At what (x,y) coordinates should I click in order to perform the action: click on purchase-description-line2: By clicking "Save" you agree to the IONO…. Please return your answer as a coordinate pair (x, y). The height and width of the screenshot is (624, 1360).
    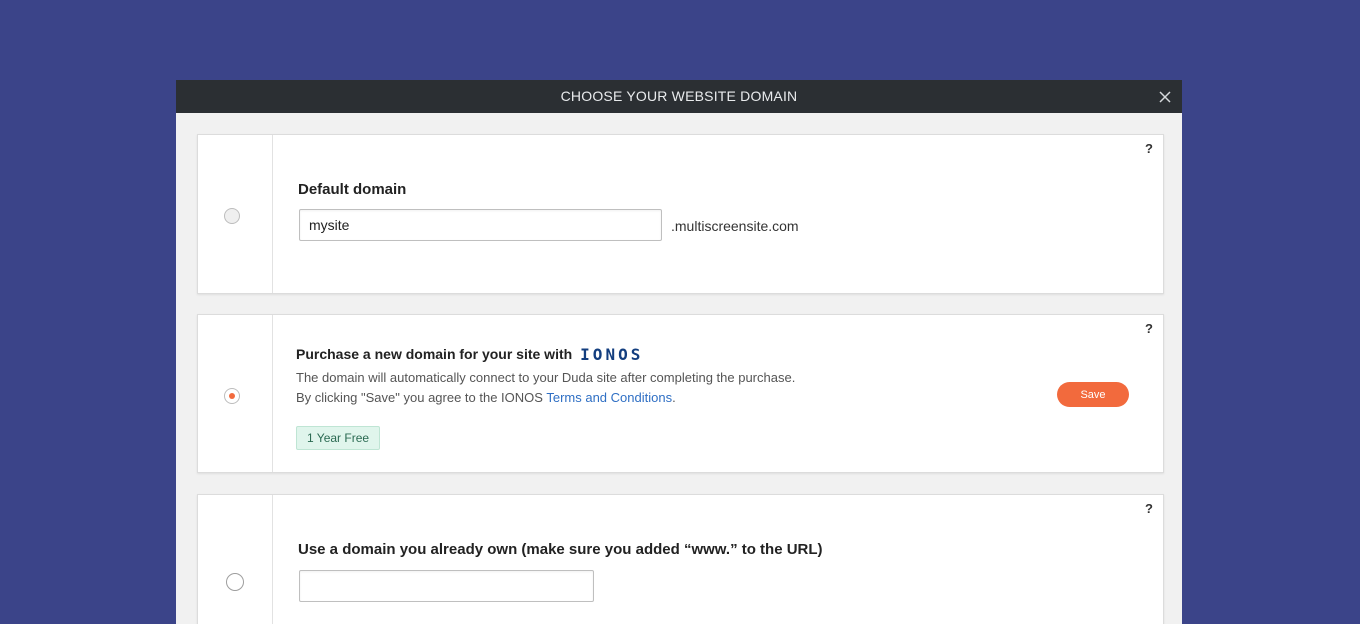
    Looking at the image, I should click on (545, 398).